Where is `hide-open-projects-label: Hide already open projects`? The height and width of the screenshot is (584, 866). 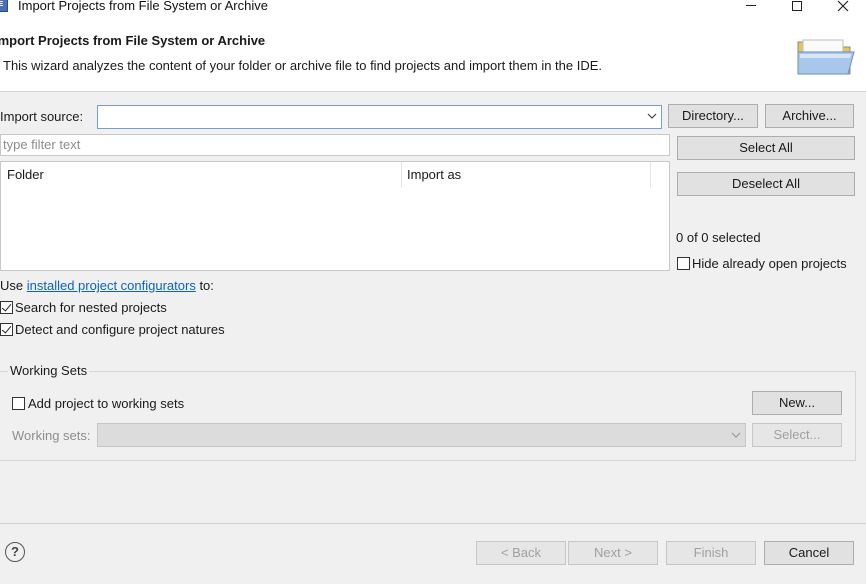 hide-open-projects-label: Hide already open projects is located at coordinates (769, 263).